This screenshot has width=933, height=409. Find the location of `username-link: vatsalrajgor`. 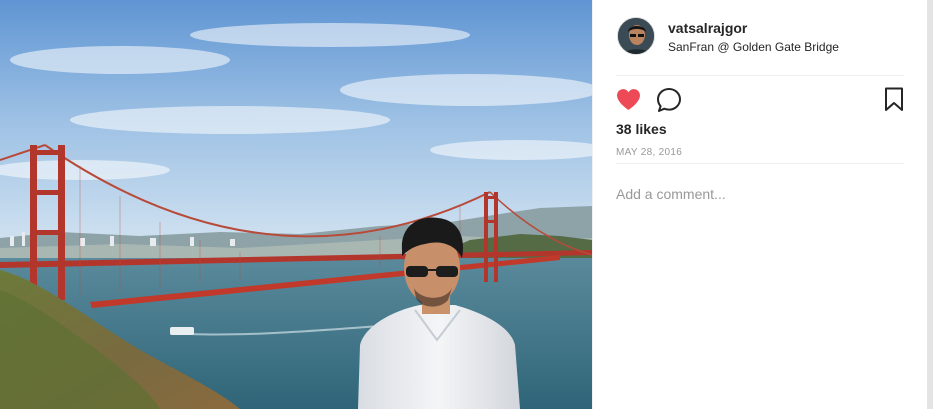

username-link: vatsalrajgor is located at coordinates (707, 28).